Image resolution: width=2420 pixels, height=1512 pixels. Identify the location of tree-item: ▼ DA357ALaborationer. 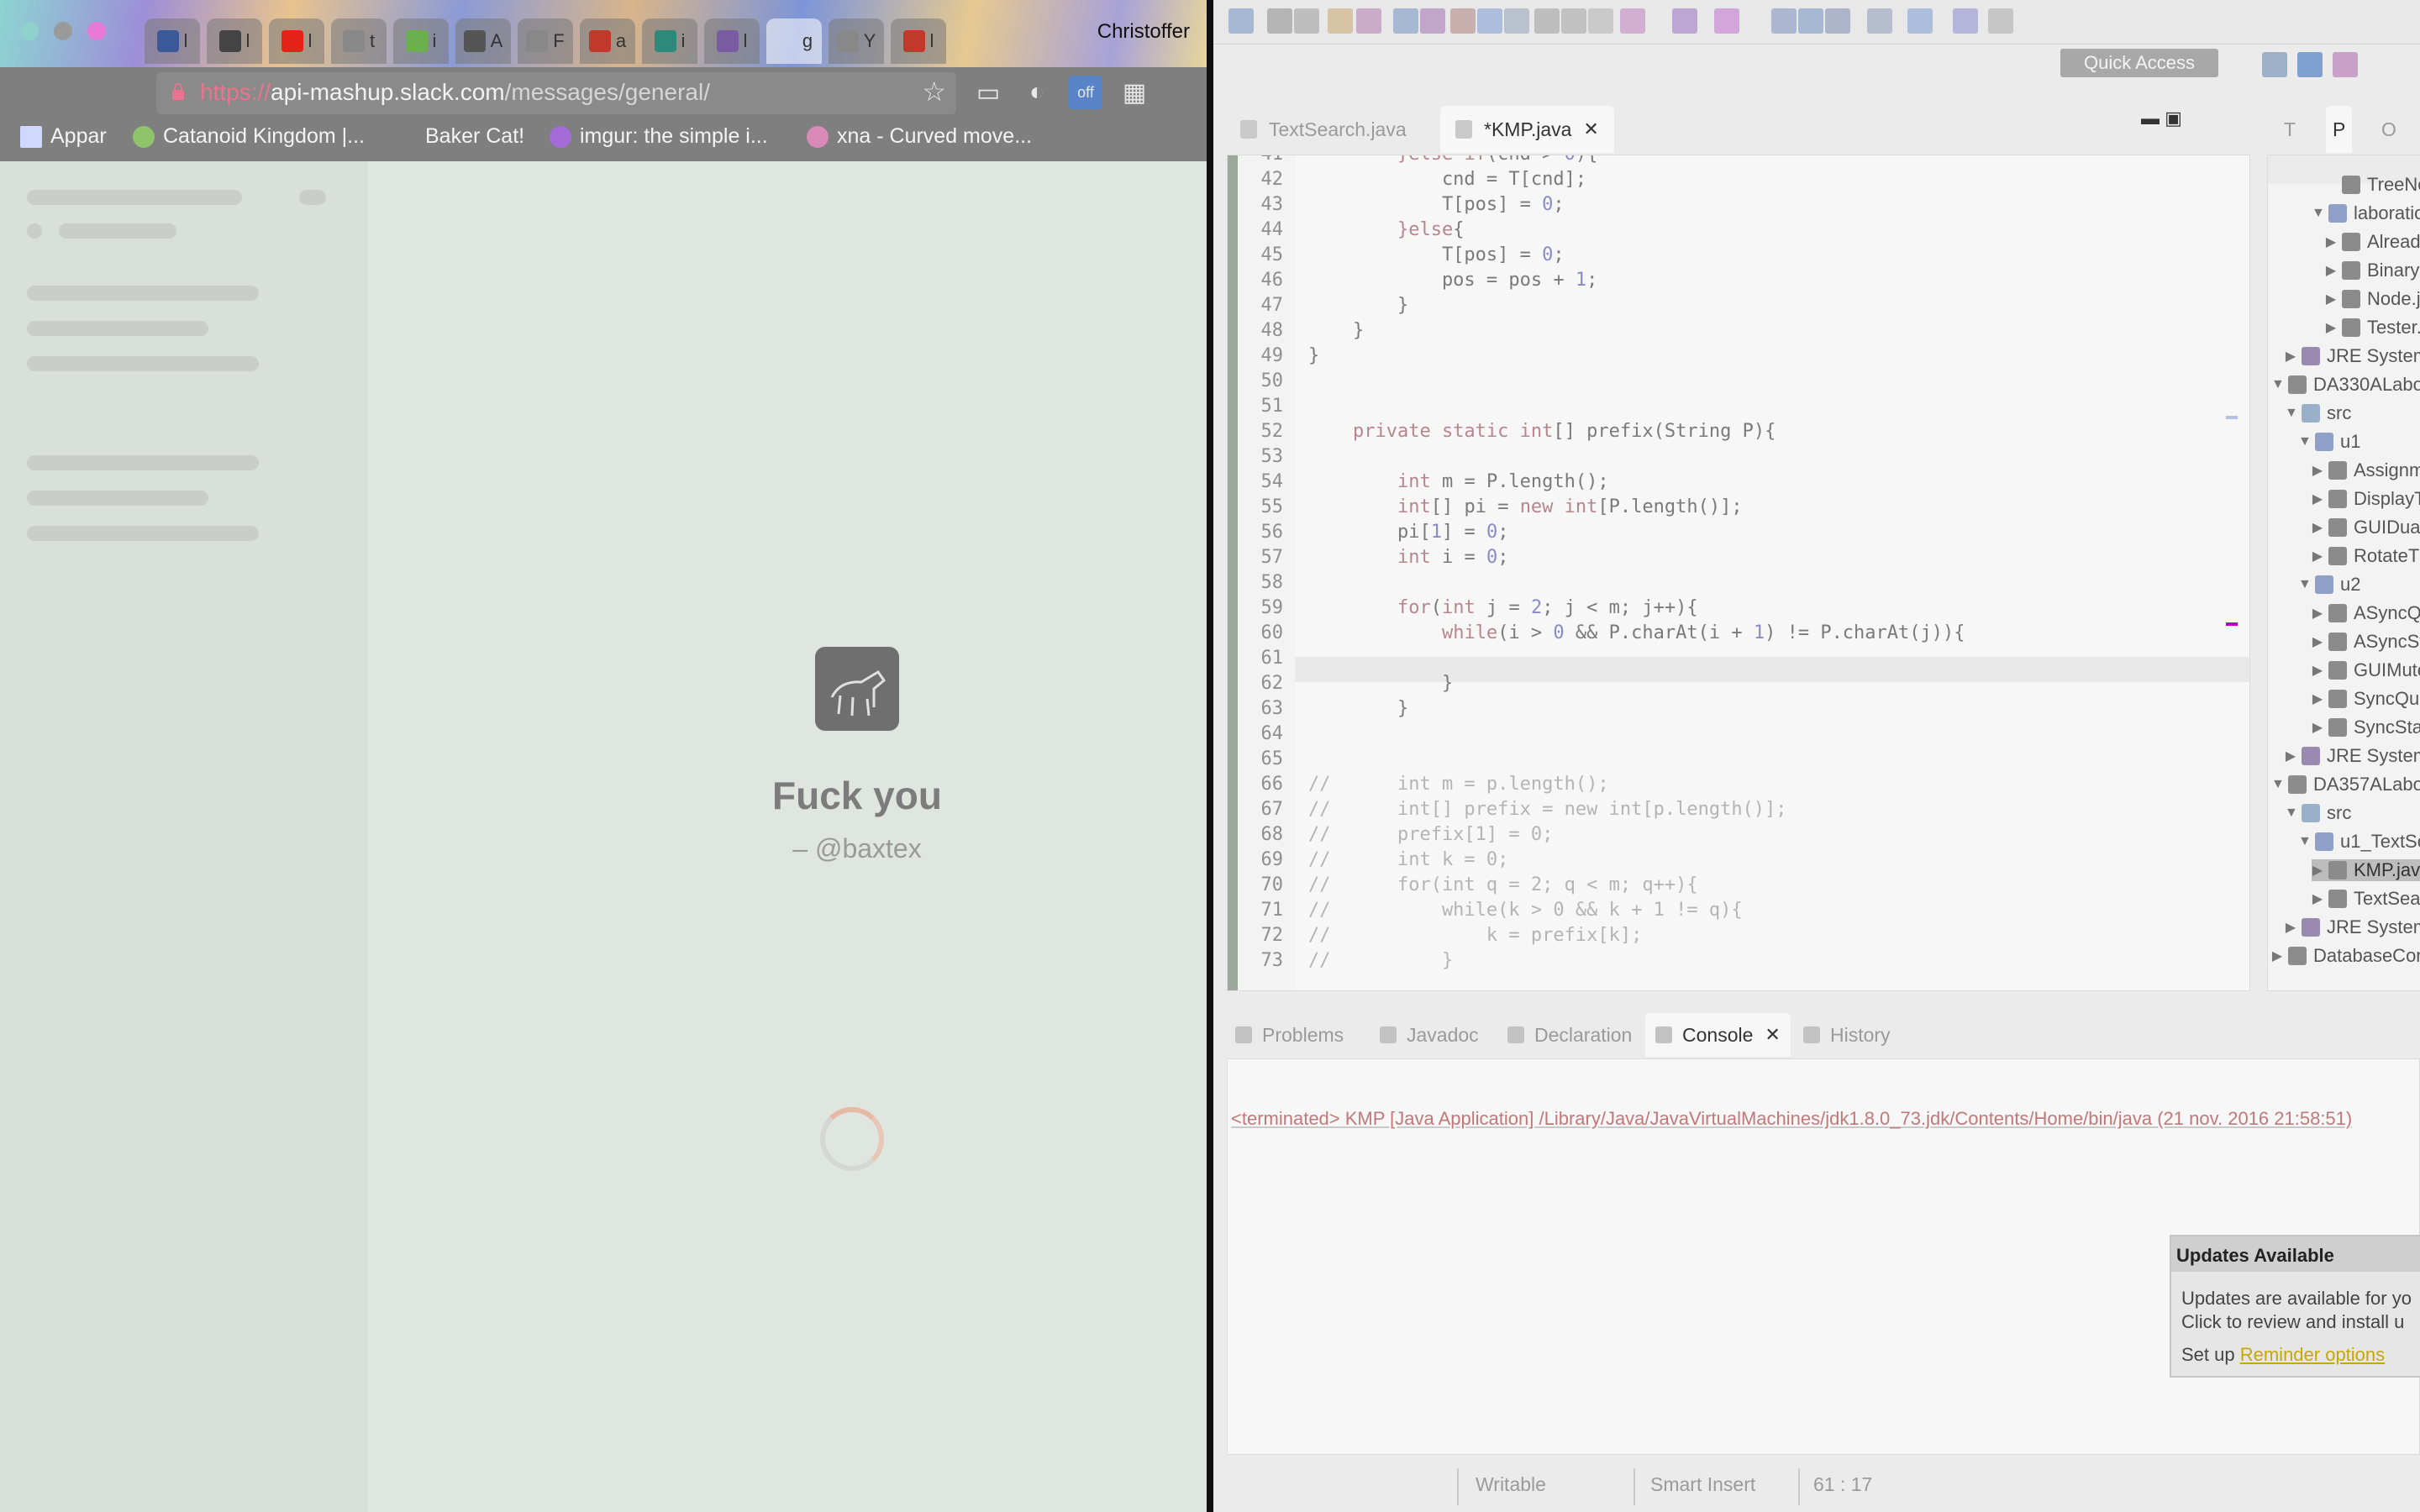
(2345, 784).